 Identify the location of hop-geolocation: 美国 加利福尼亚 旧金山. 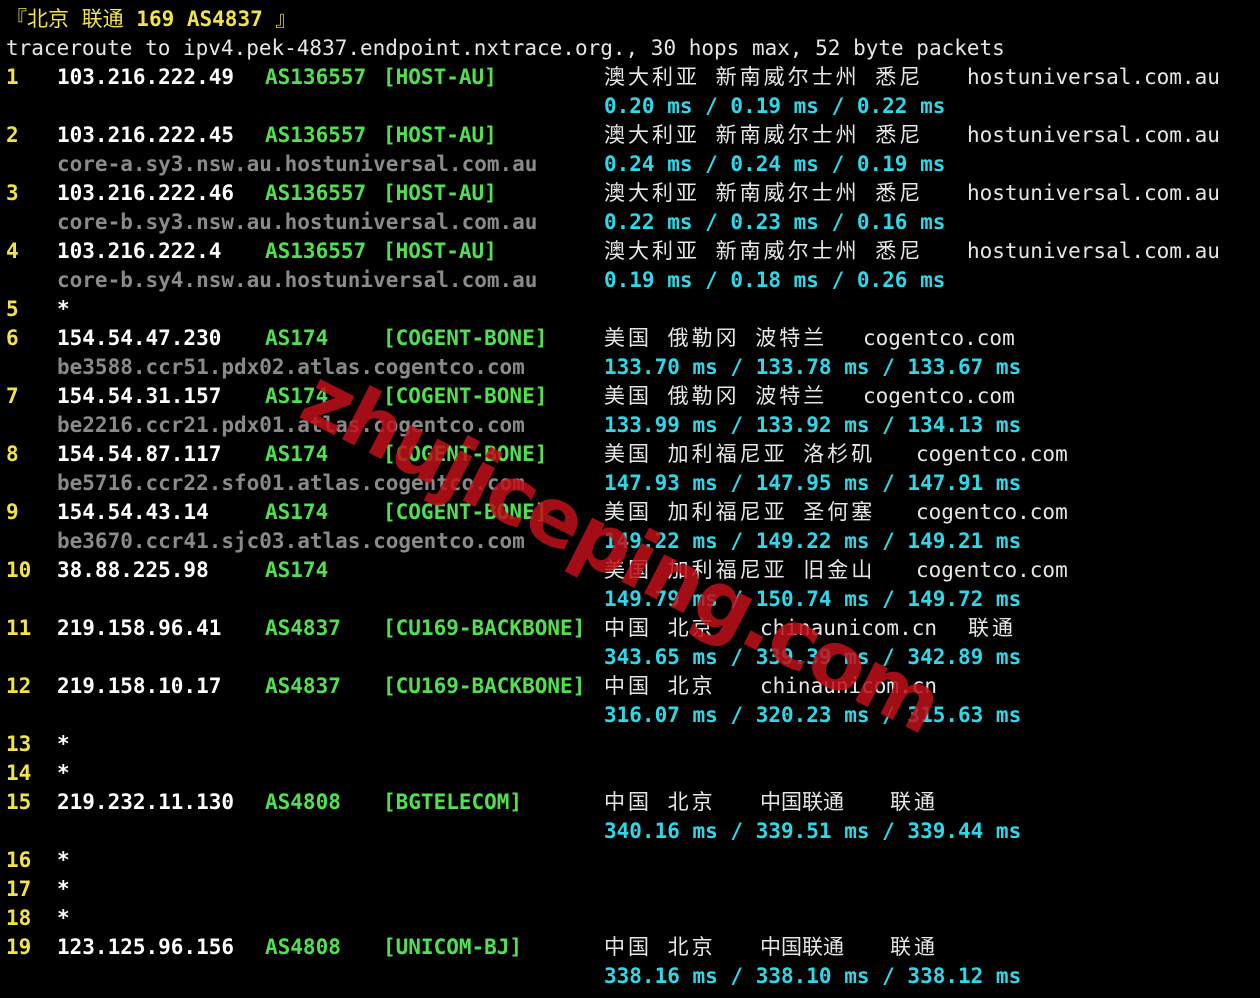
(740, 570).